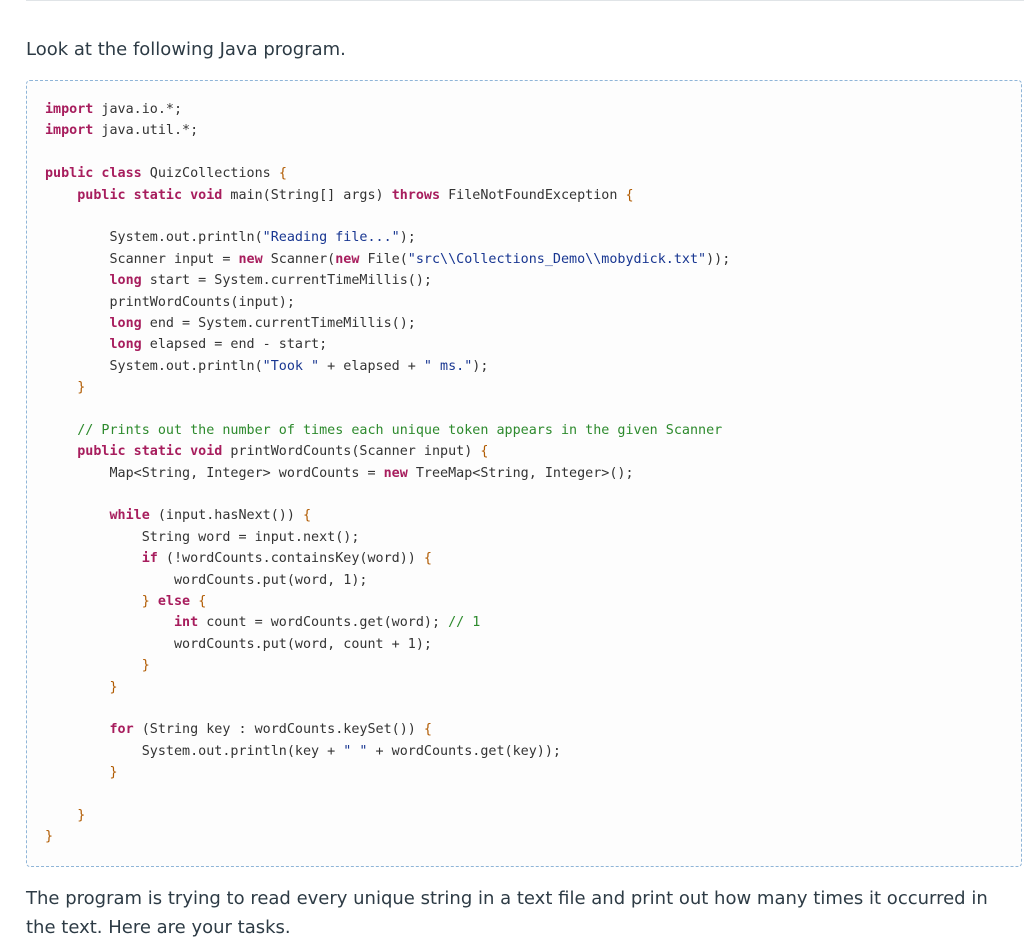  What do you see at coordinates (416, 195) in the screenshot?
I see `code-token: throws` at bounding box center [416, 195].